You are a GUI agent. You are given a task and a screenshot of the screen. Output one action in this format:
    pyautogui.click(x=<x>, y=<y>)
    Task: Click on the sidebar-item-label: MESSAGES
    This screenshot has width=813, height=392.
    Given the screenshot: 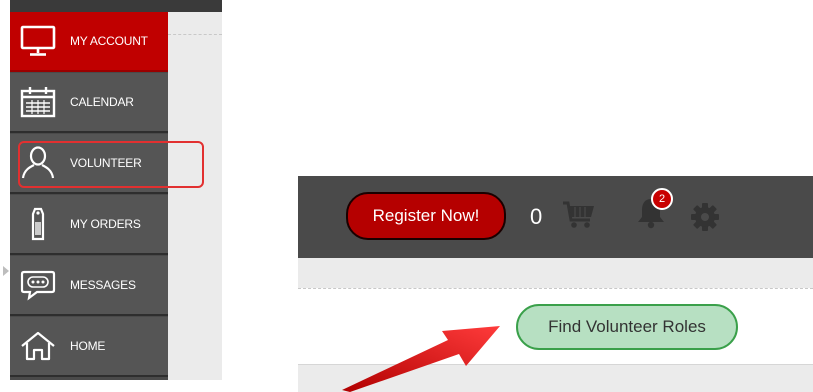 What is the action you would take?
    pyautogui.click(x=103, y=285)
    